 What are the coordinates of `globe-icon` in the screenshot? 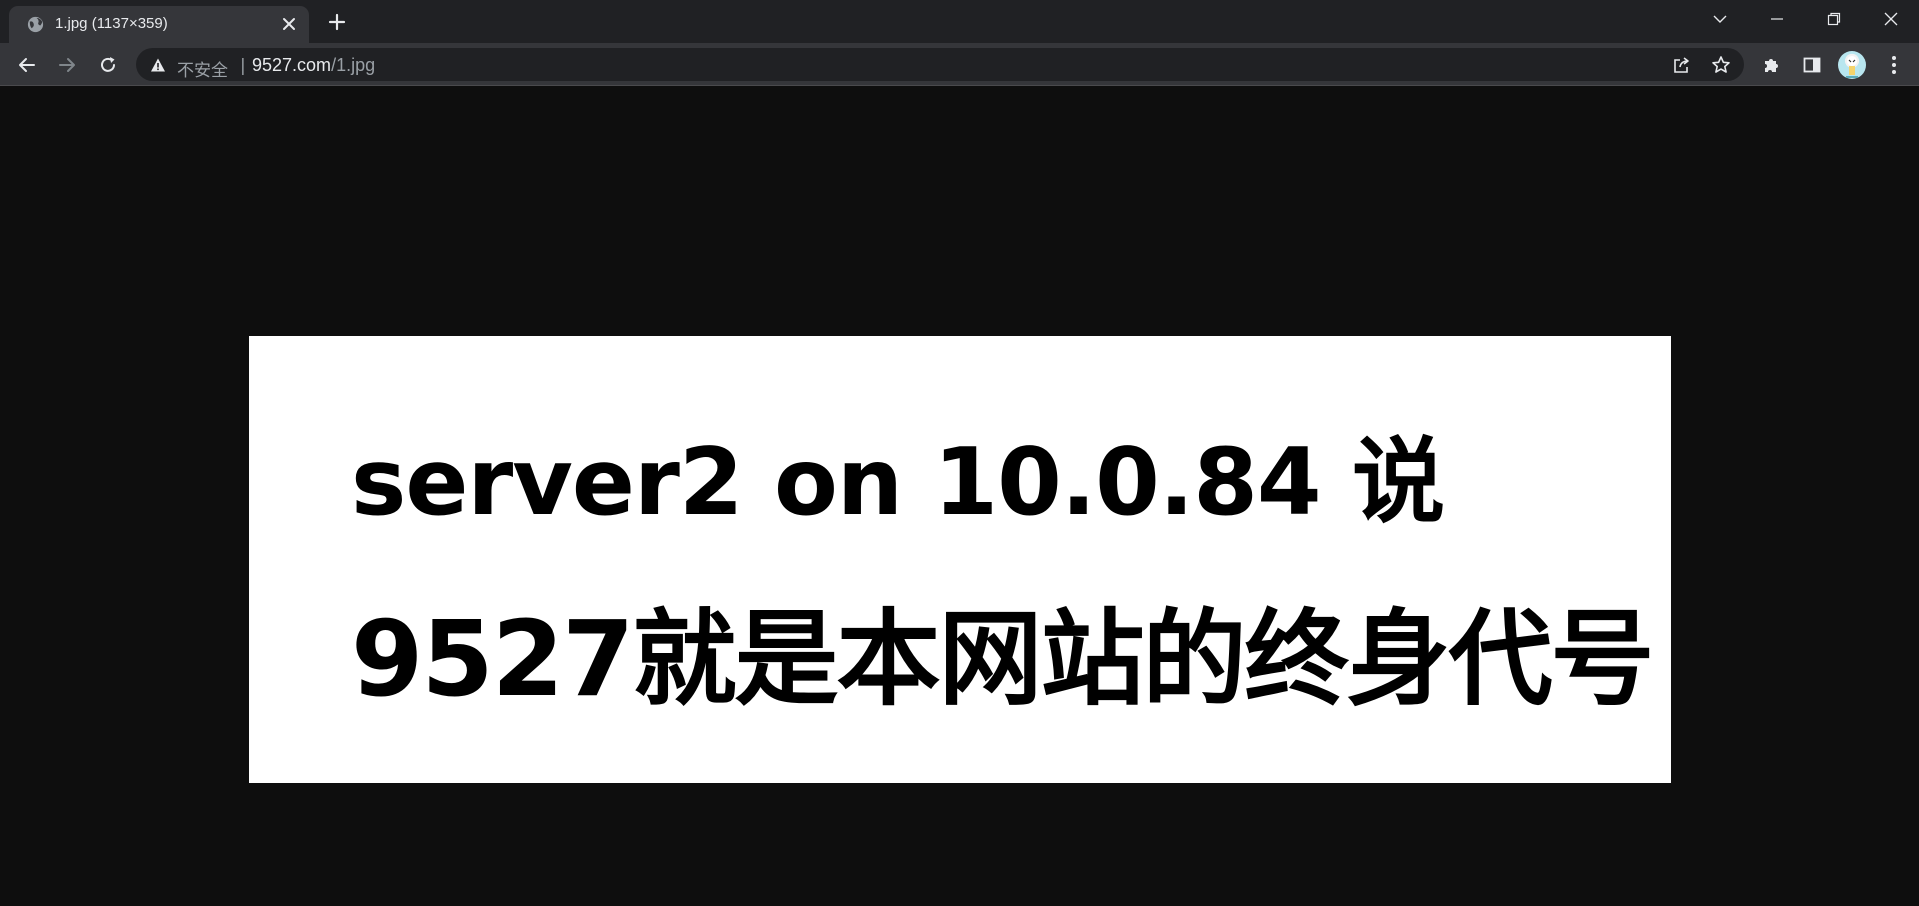 It's located at (35, 24).